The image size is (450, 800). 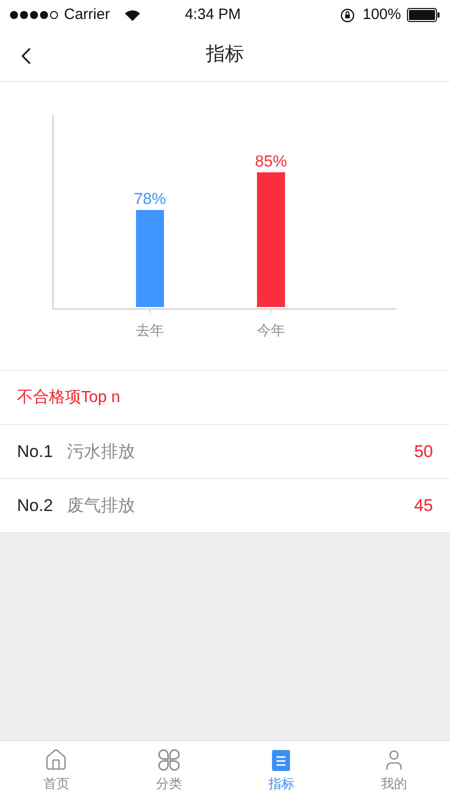 I want to click on value-label: 78%, so click(x=150, y=199).